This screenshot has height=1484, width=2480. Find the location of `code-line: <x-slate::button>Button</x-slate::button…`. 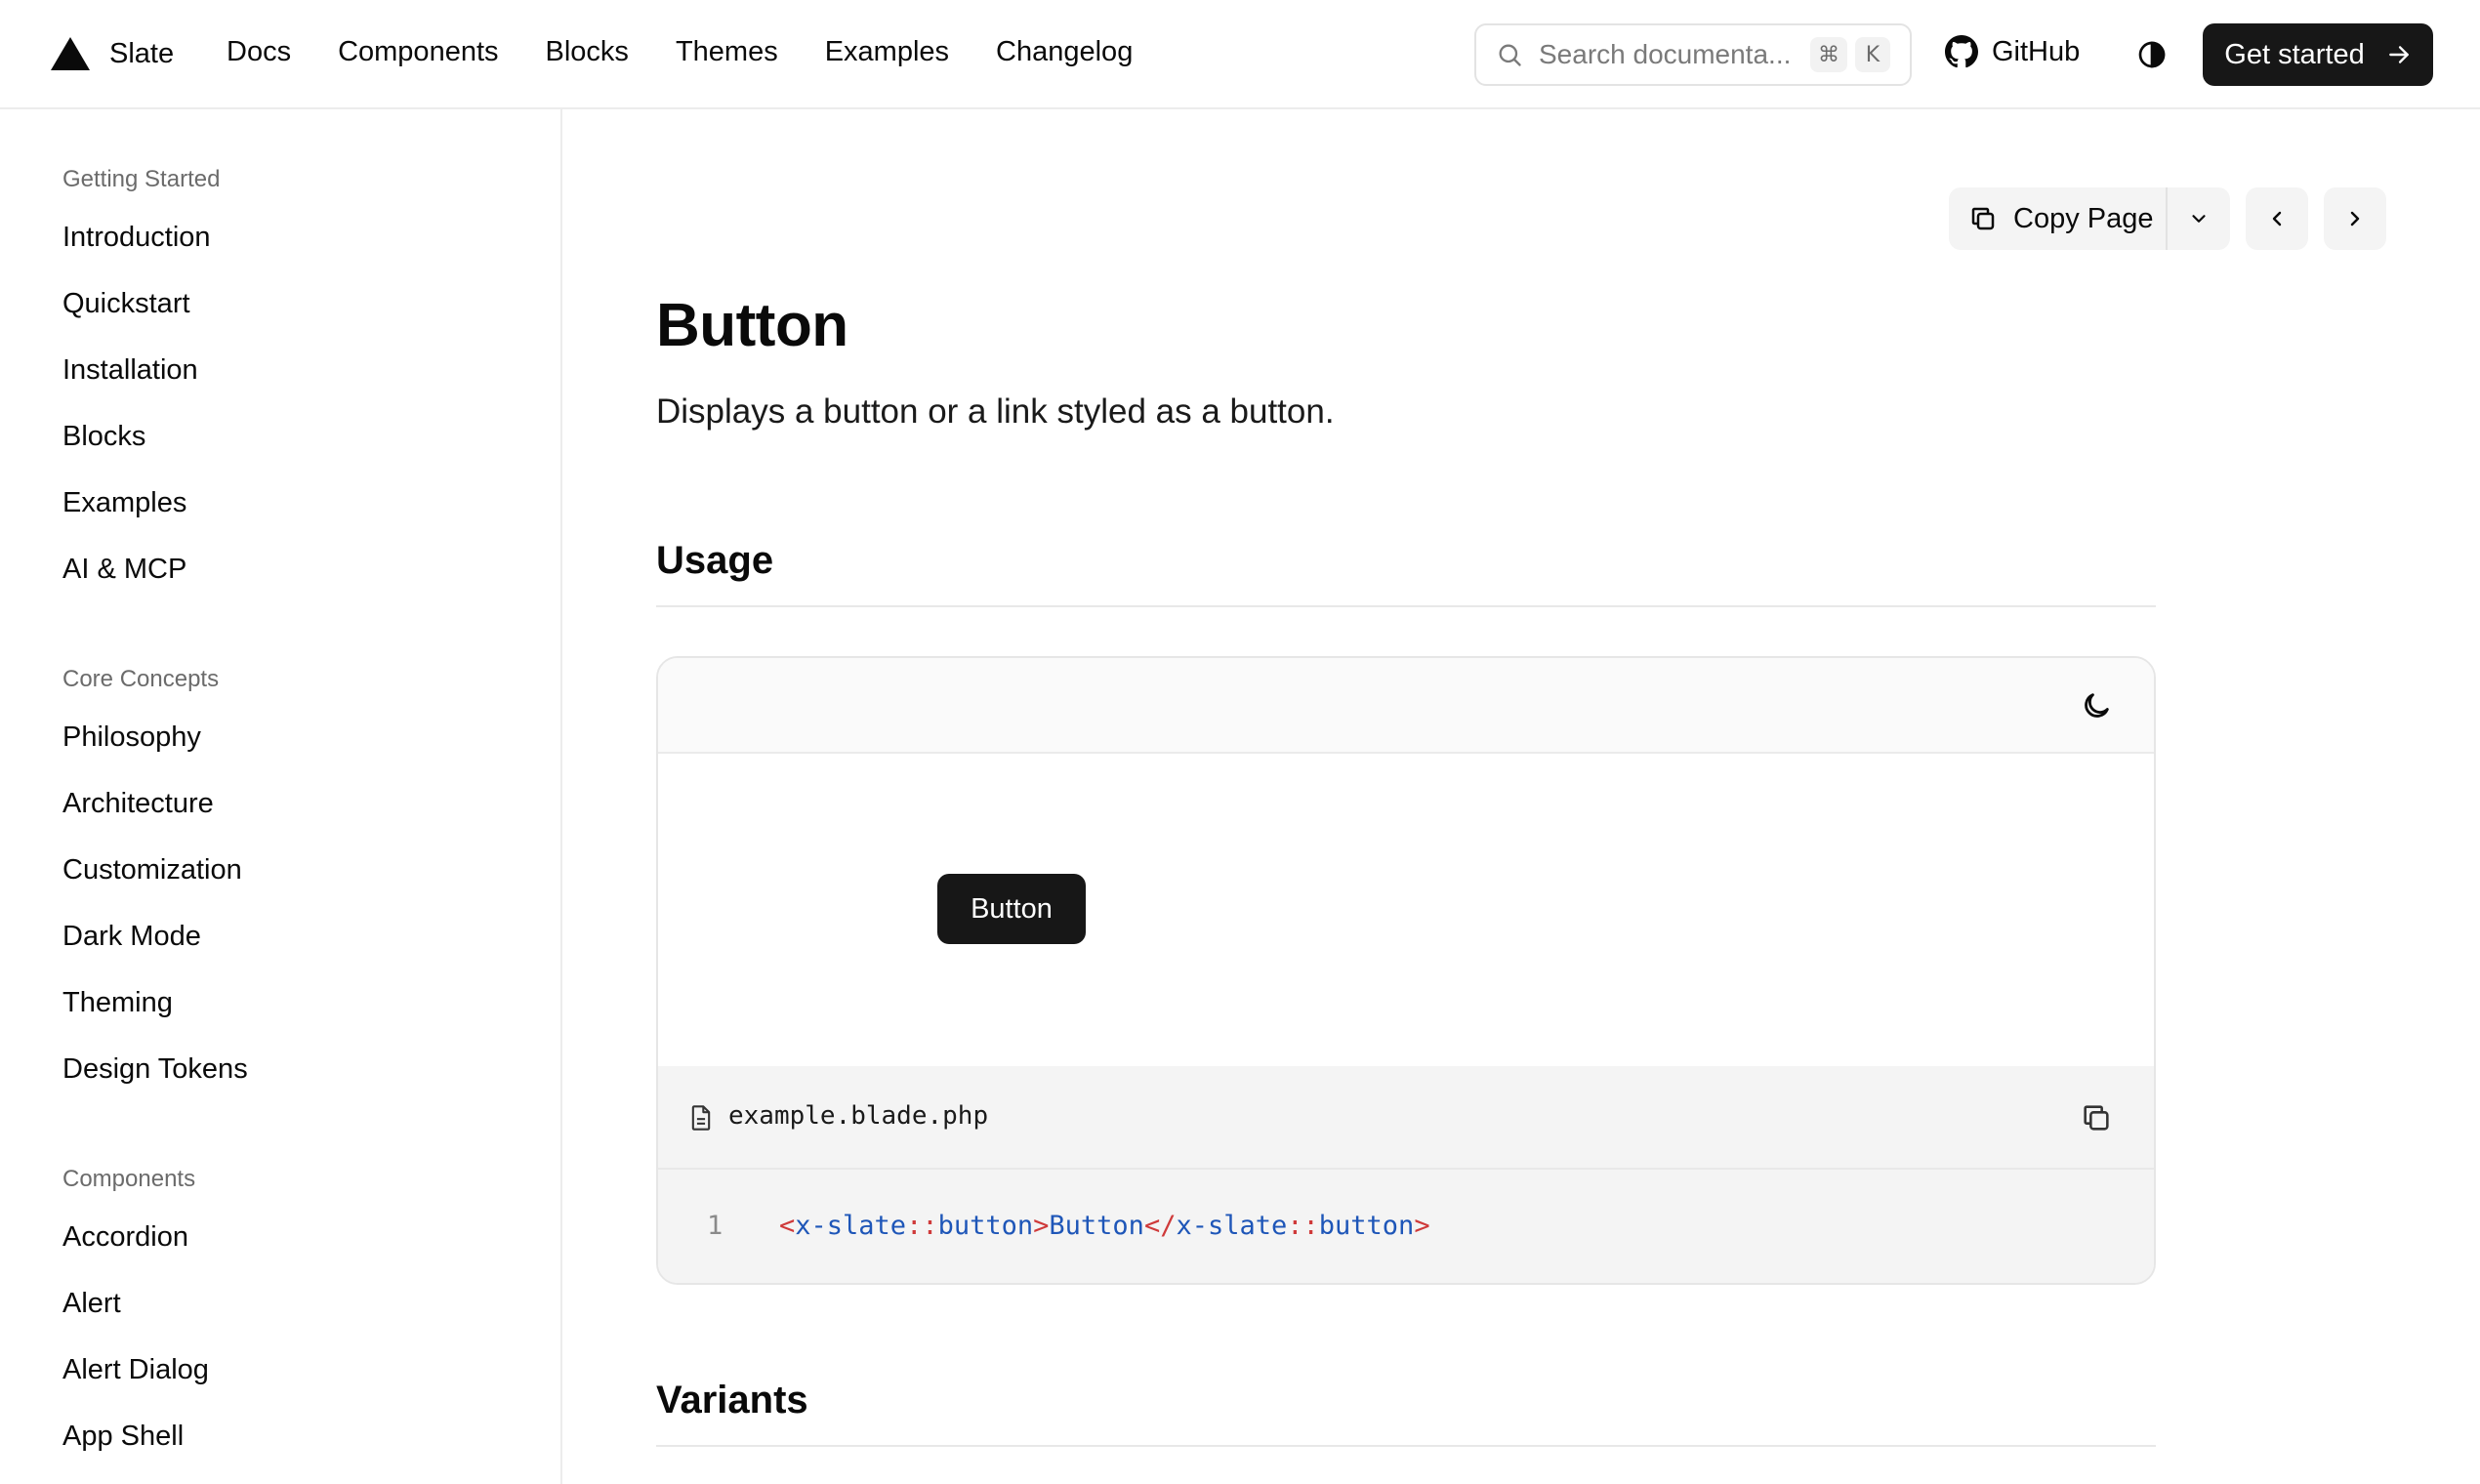

code-line: <x-slate::button>Button</x-slate::button… is located at coordinates (1104, 1226).